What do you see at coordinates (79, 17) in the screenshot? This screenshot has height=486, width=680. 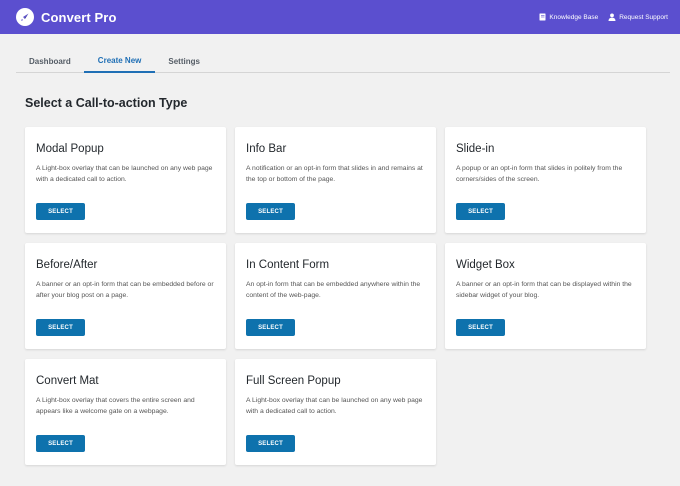 I see `brand-name: Convert Pro` at bounding box center [79, 17].